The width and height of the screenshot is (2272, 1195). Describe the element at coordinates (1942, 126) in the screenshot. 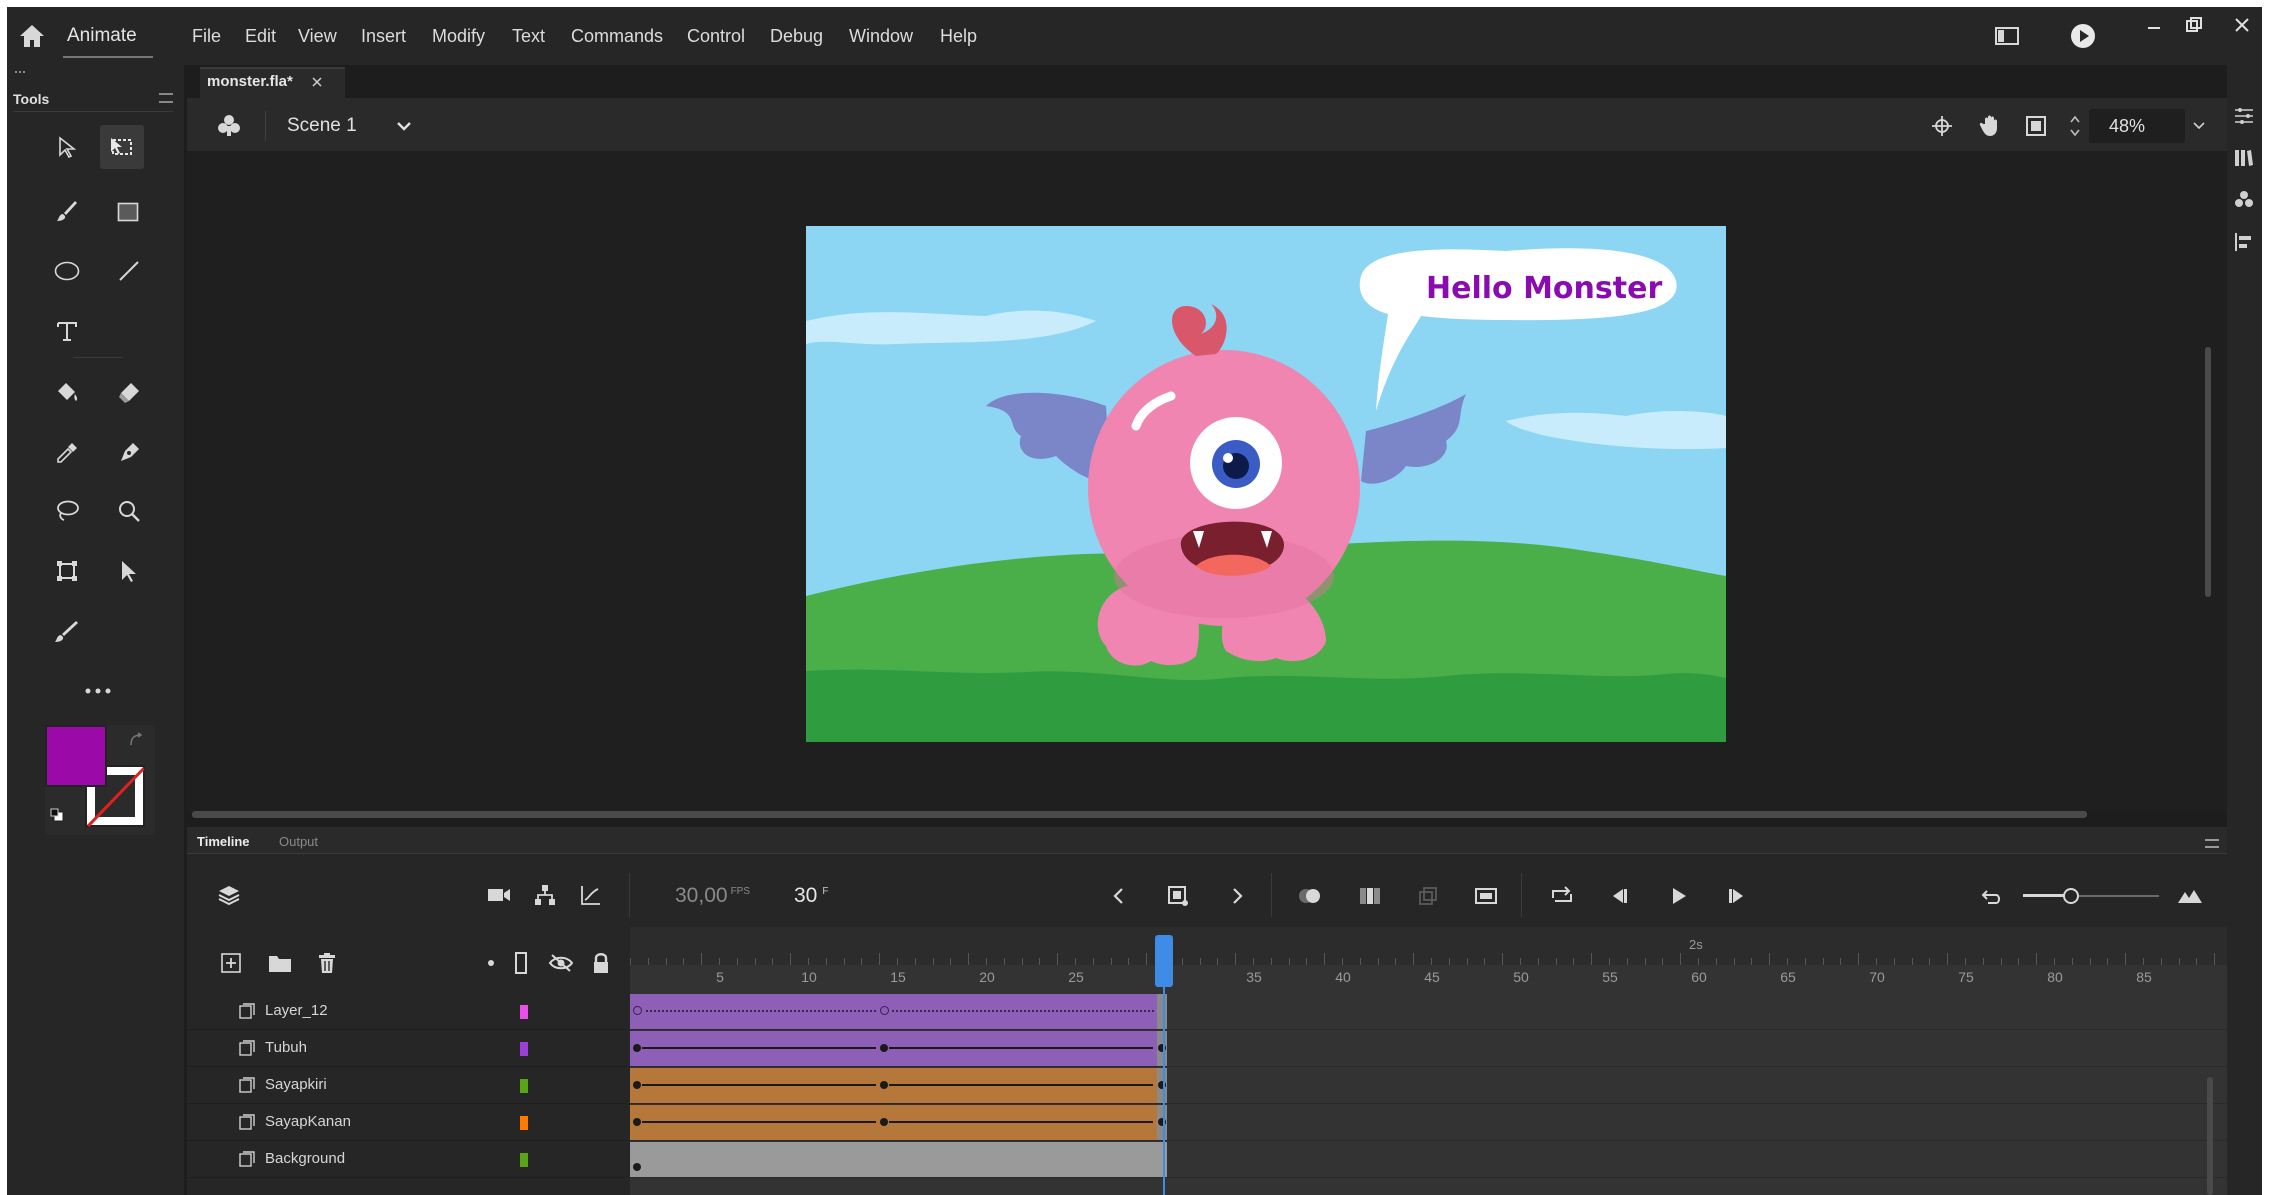

I see `center-stage-icon` at that location.